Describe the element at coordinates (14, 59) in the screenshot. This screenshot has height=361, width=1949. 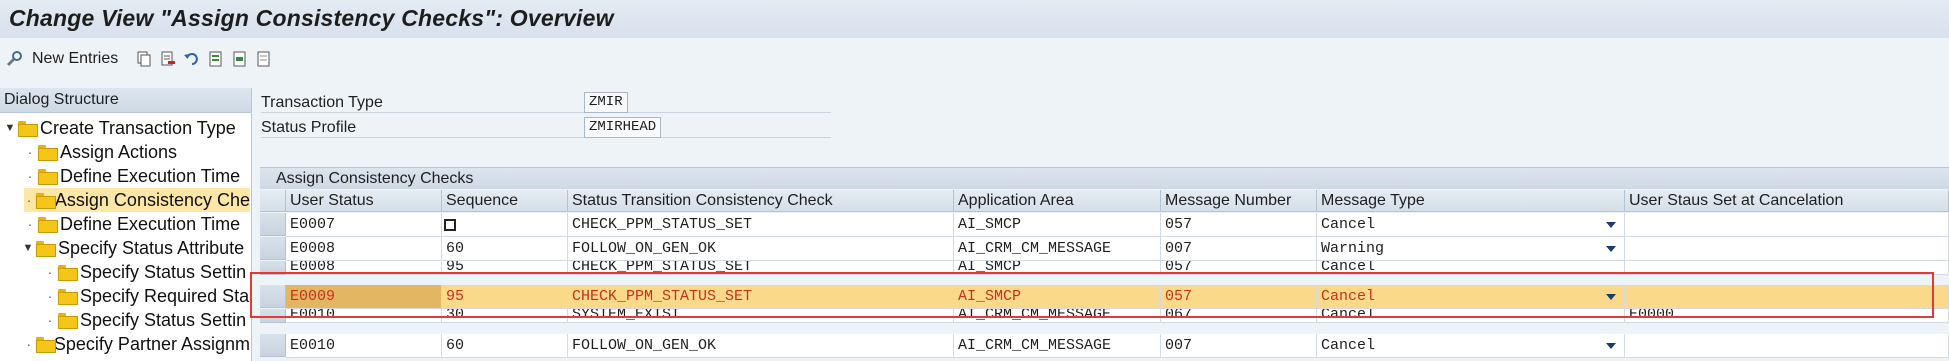
I see `display-change-icon` at that location.